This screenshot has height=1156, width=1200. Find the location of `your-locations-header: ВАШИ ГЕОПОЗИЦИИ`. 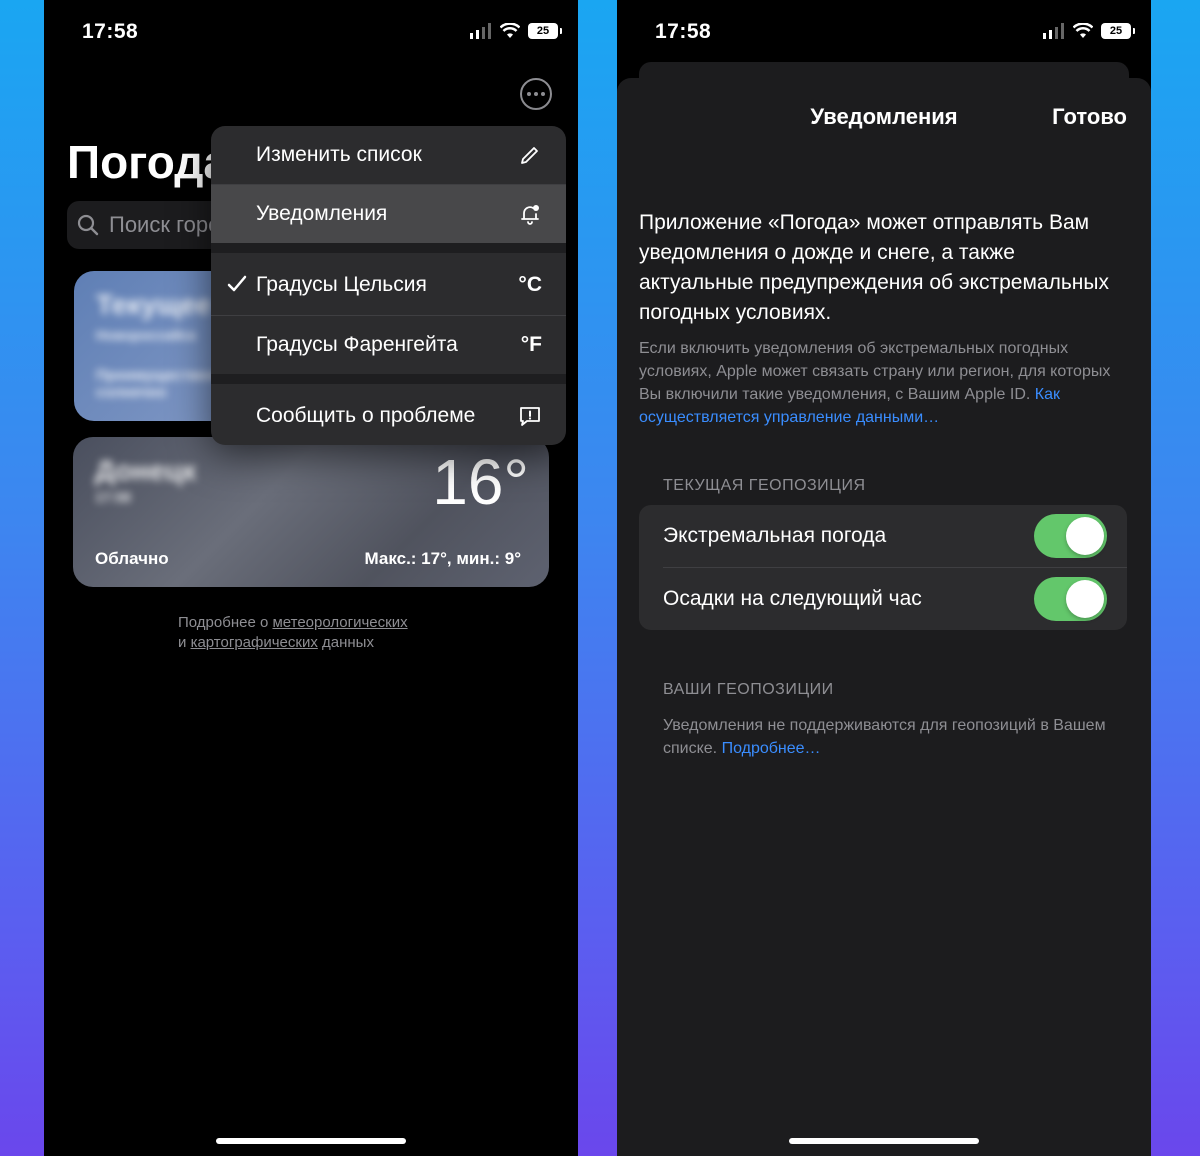

your-locations-header: ВАШИ ГЕОПОЗИЦИИ is located at coordinates (748, 689).